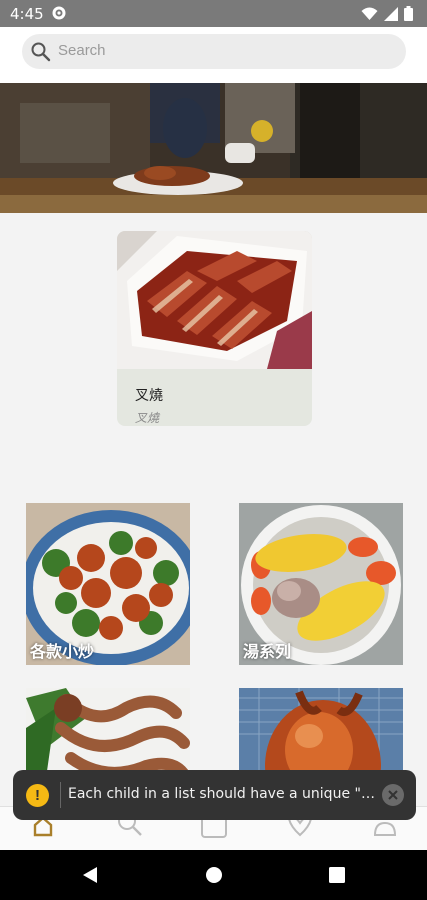 The image size is (427, 900). What do you see at coordinates (391, 13) in the screenshot?
I see `signal-icon` at bounding box center [391, 13].